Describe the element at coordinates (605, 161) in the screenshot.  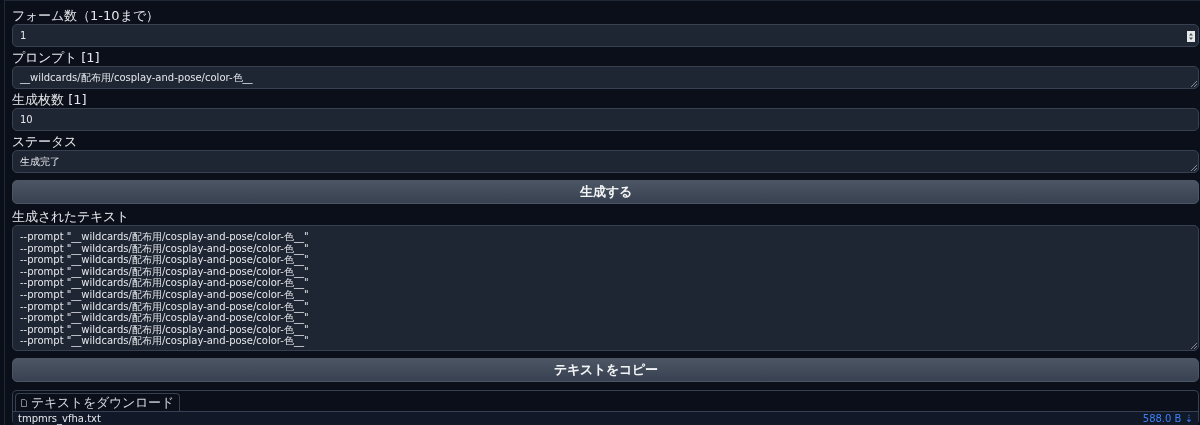
I see `text-area: 生成完了` at that location.